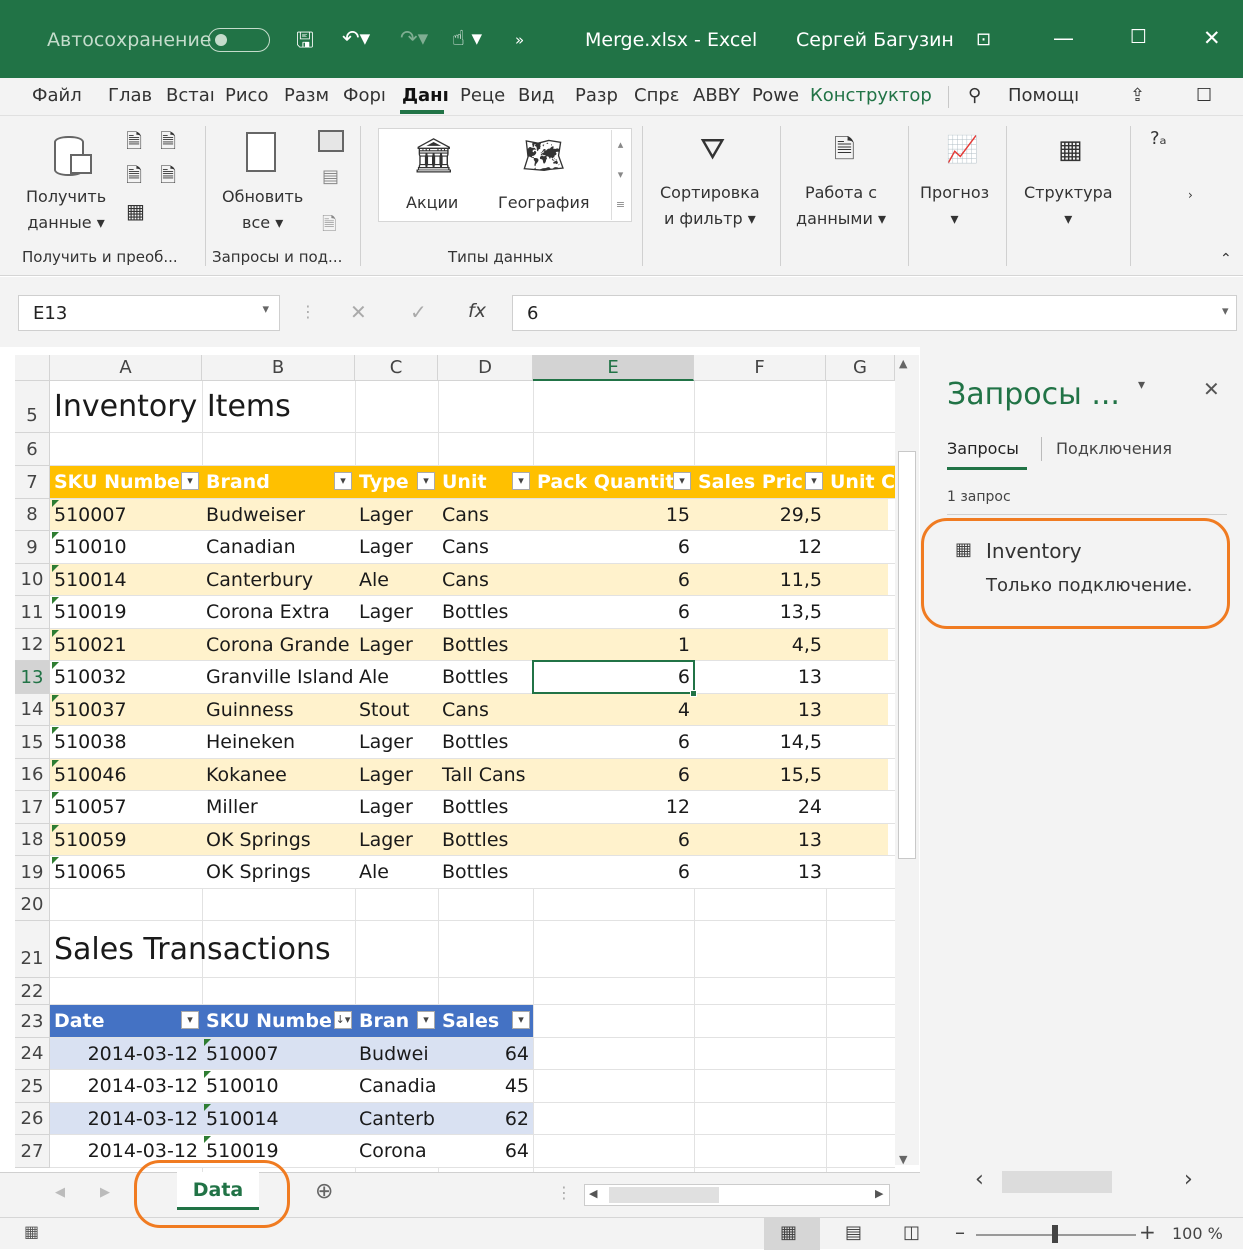 The height and width of the screenshot is (1250, 1243). I want to click on inventory-cell: 510046, so click(126, 775).